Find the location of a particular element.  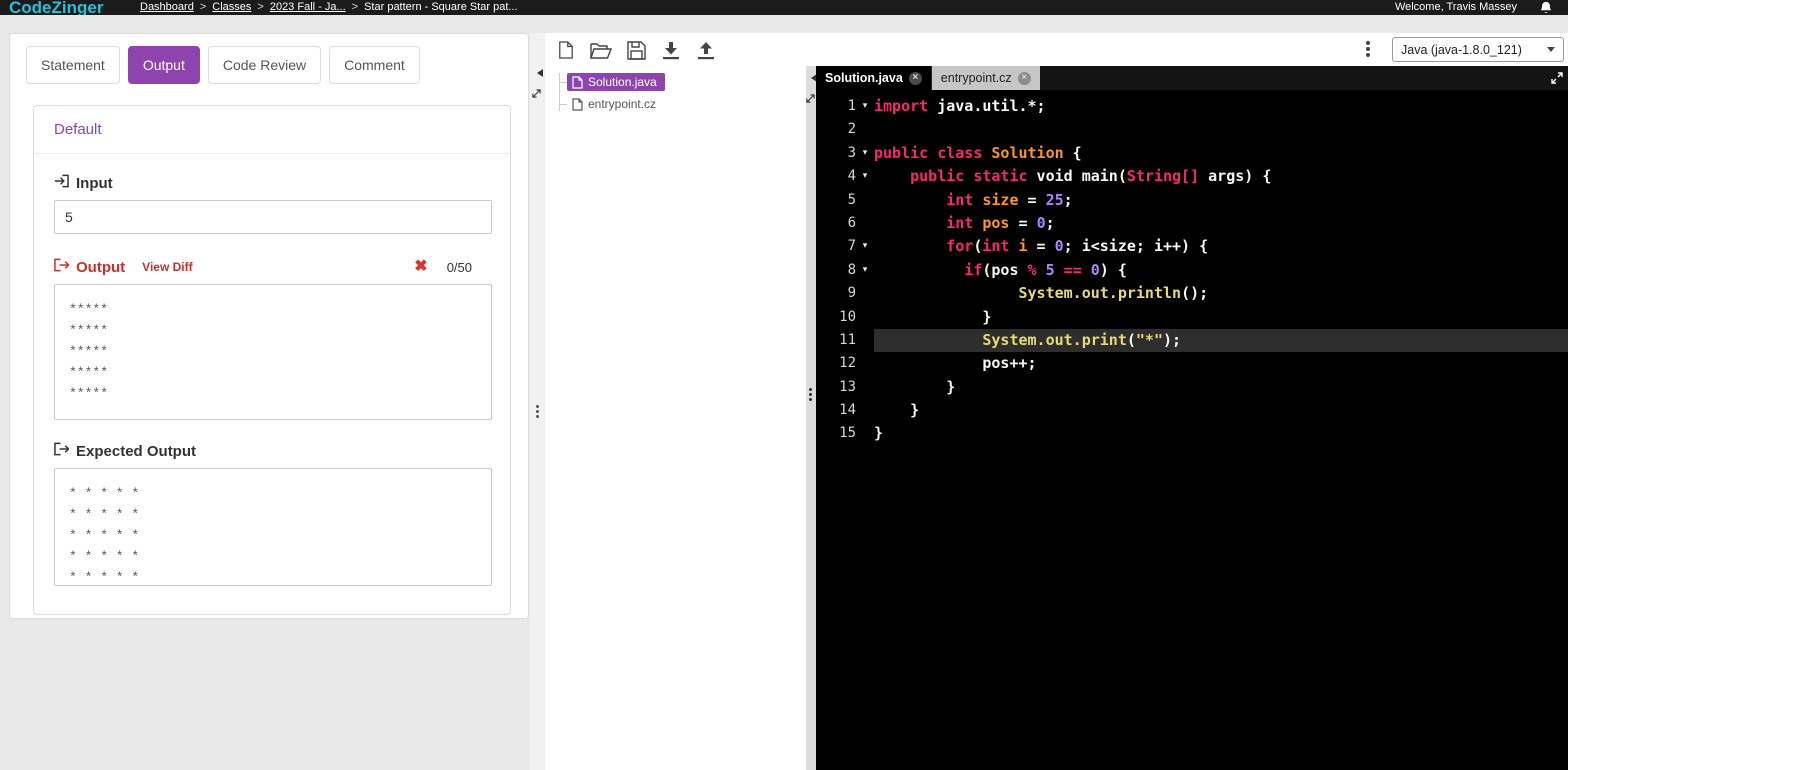

new-file-icon is located at coordinates (566, 50).